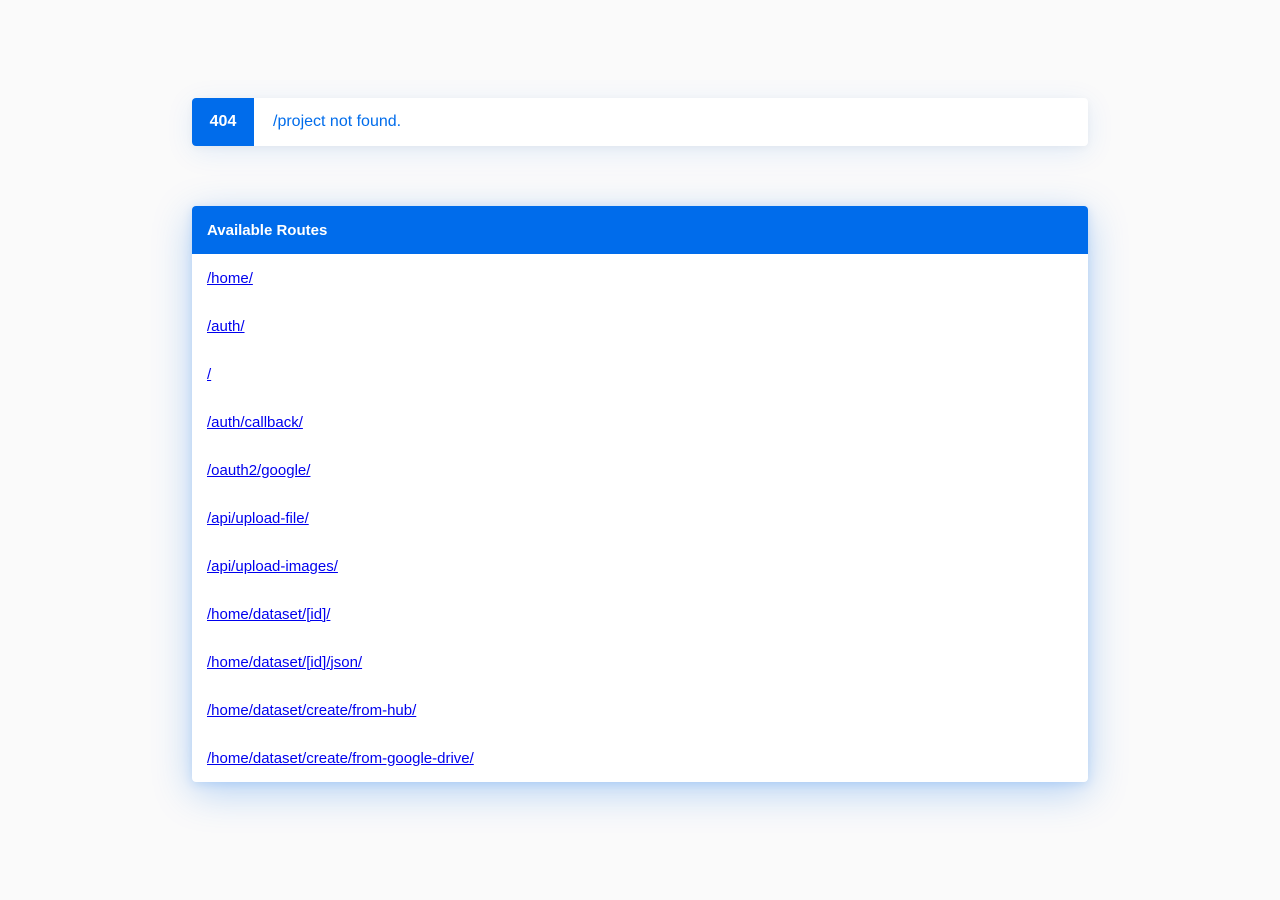 Image resolution: width=1280 pixels, height=900 pixels. Describe the element at coordinates (258, 518) in the screenshot. I see `route-link: /api/upload-file/` at that location.